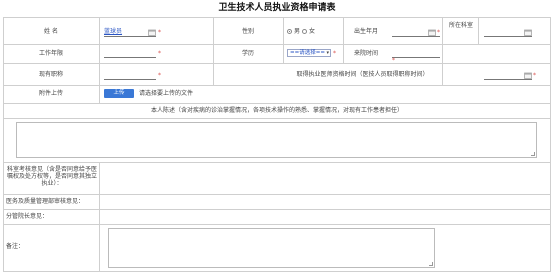 Image resolution: width=554 pixels, height=273 pixels. Describe the element at coordinates (271, 248) in the screenshot. I see `remarks-textarea` at that location.